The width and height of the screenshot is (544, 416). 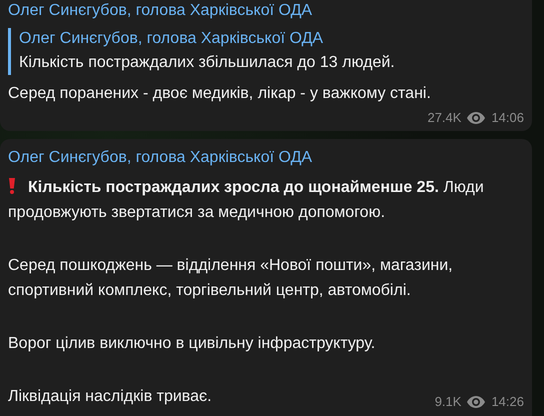 I want to click on message-time: 14:26, so click(x=507, y=401).